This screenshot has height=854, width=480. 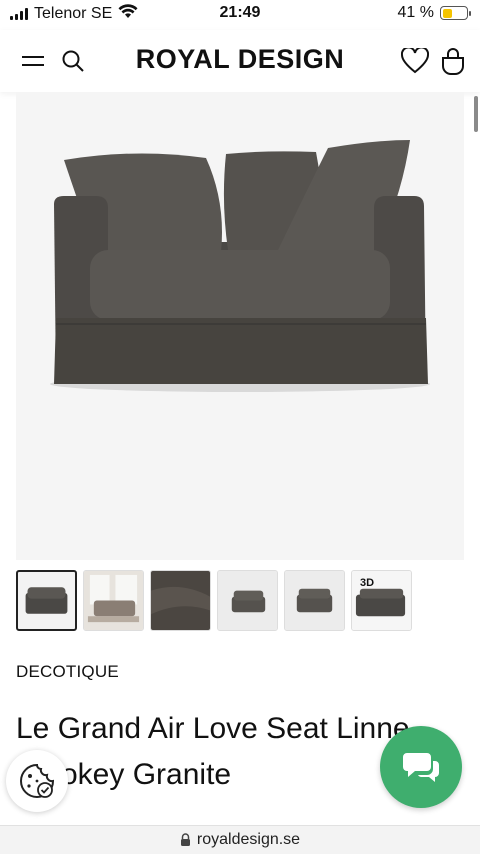 I want to click on heart-icon, so click(x=415, y=61).